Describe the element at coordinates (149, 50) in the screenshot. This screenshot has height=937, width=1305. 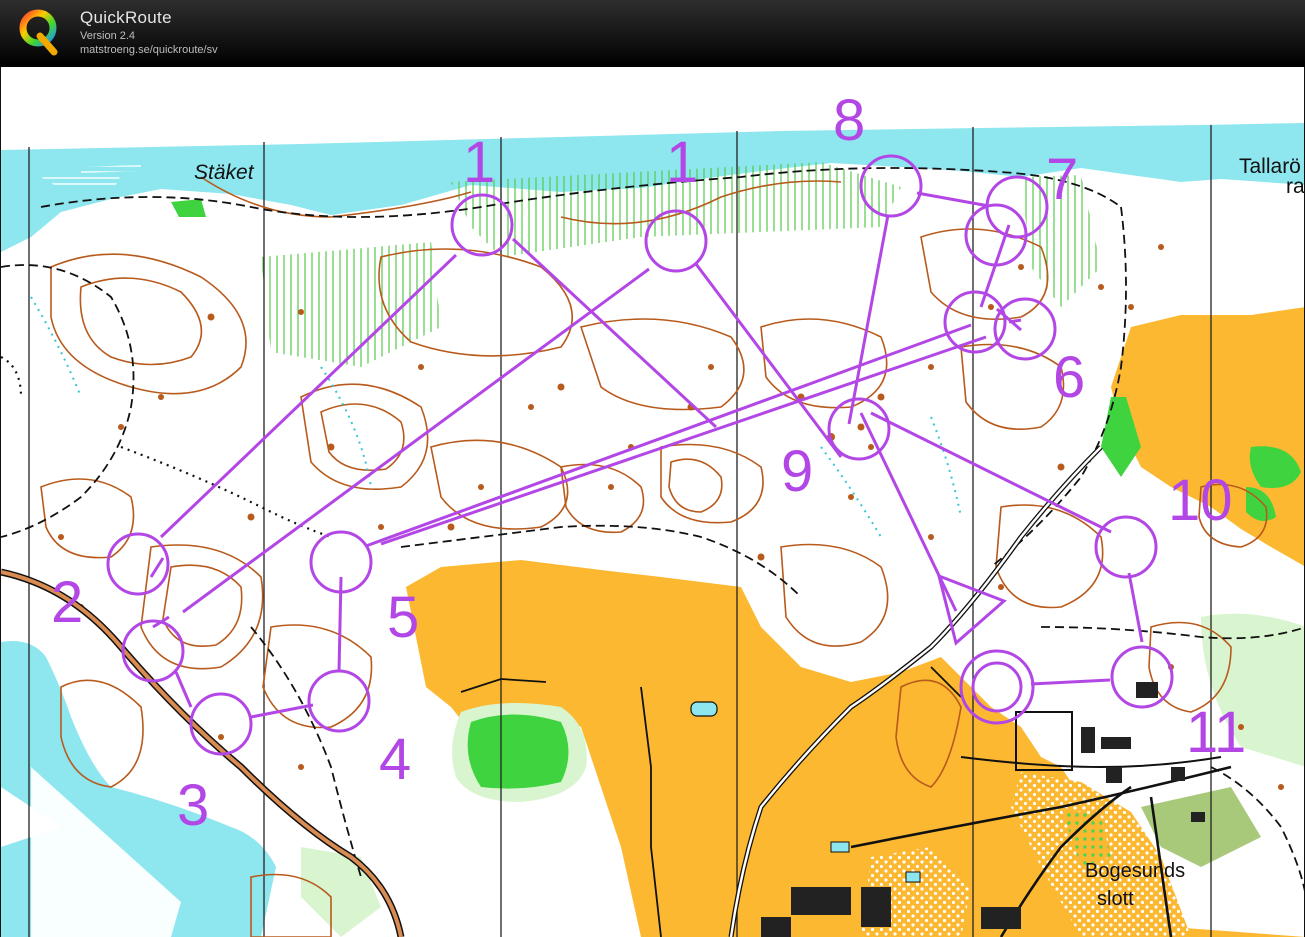
I see `app-url: matstroeng.se/quickroute/sv` at that location.